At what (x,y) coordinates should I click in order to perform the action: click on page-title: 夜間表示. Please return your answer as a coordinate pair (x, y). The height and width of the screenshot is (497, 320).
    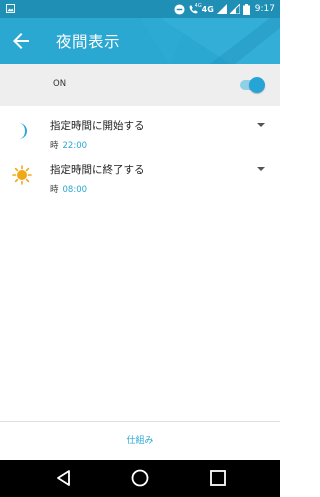
    Looking at the image, I should click on (88, 42).